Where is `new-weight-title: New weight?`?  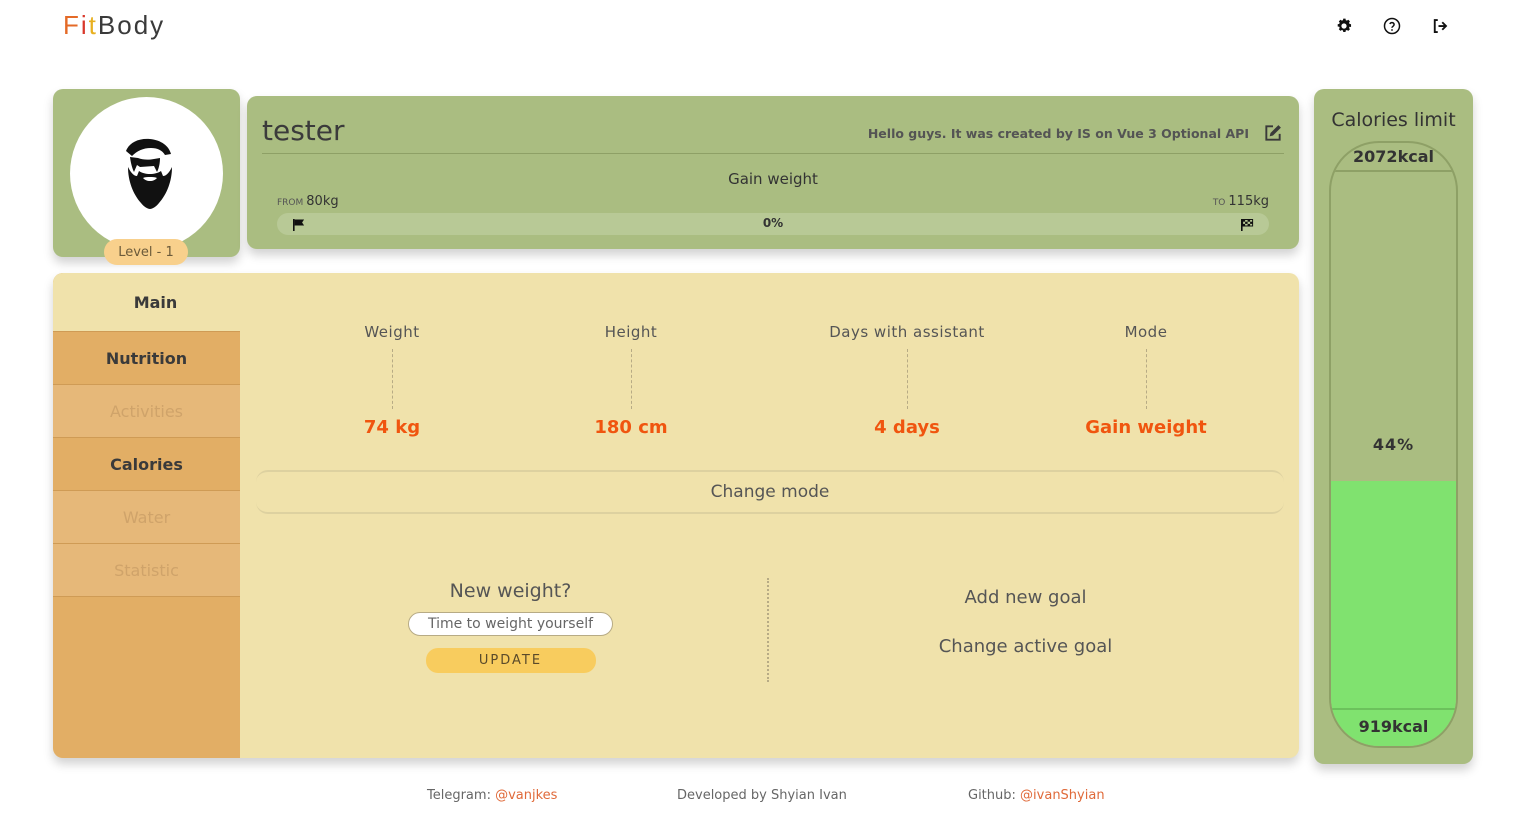 new-weight-title: New weight? is located at coordinates (510, 591).